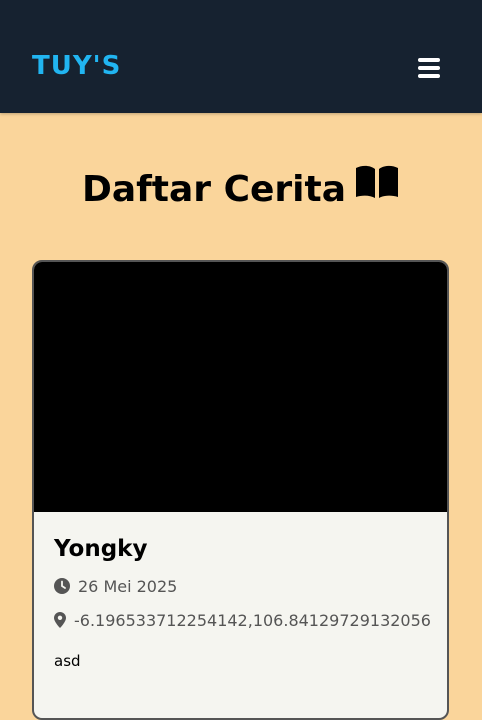  What do you see at coordinates (214, 189) in the screenshot?
I see `page-title-text: Daftar Cerita` at bounding box center [214, 189].